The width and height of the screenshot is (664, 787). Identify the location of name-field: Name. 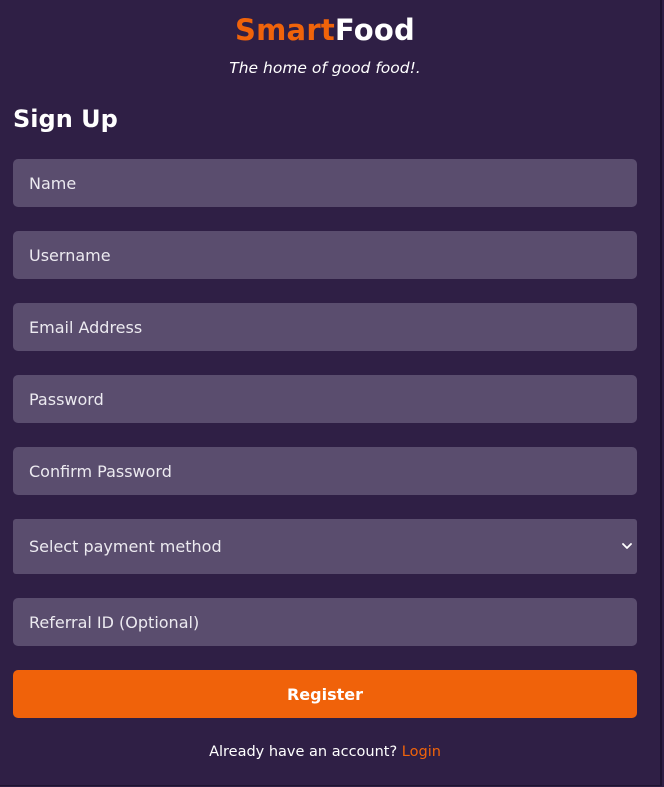
(325, 183).